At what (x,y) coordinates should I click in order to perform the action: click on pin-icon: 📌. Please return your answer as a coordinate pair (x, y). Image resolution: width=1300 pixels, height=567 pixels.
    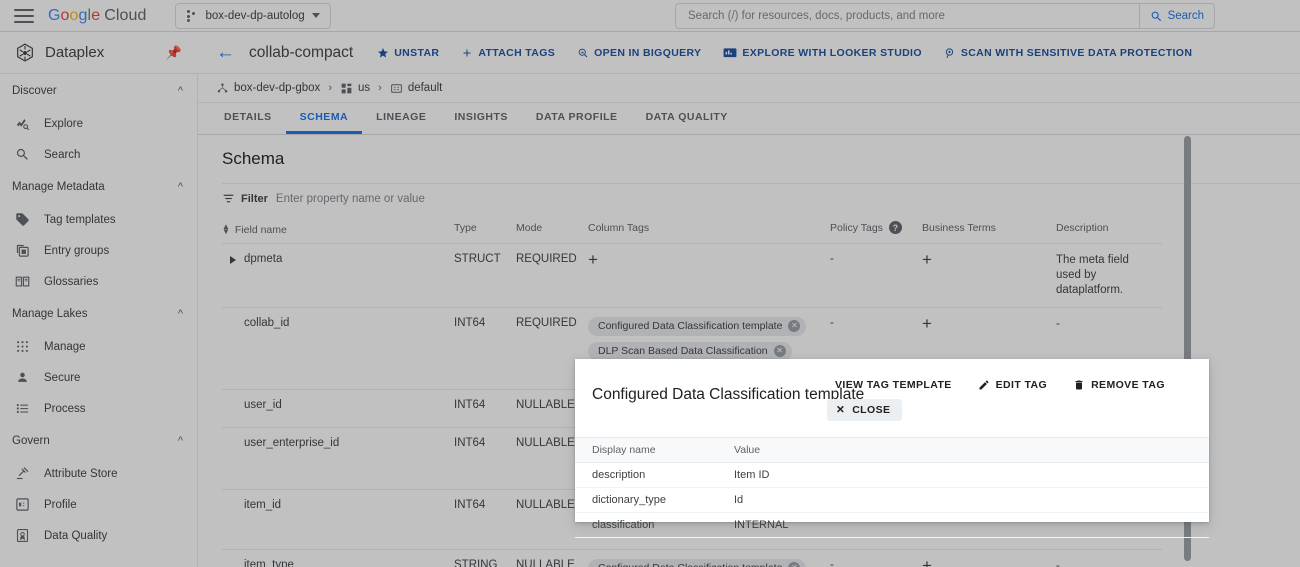
    Looking at the image, I should click on (174, 53).